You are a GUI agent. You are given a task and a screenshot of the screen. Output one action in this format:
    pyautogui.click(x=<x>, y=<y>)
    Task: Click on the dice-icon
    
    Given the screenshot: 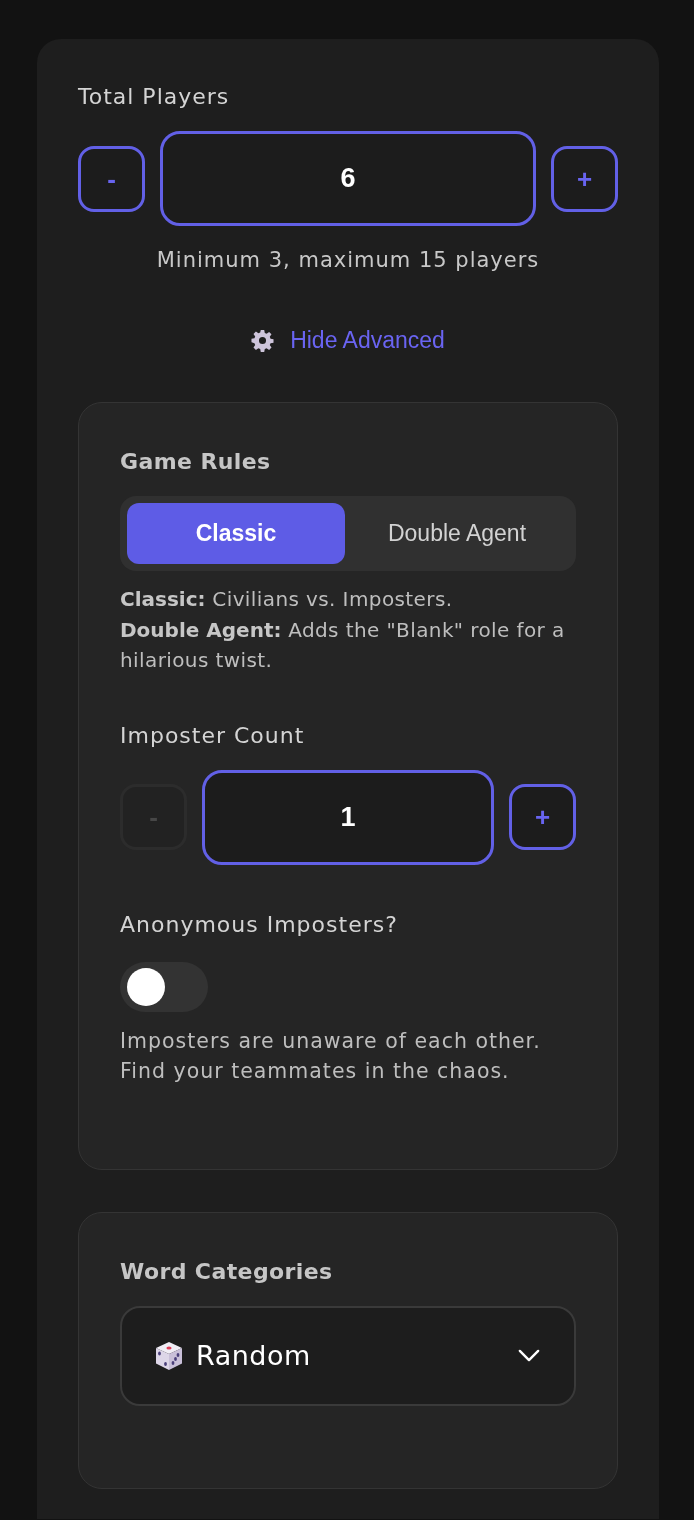 What is the action you would take?
    pyautogui.click(x=169, y=1355)
    